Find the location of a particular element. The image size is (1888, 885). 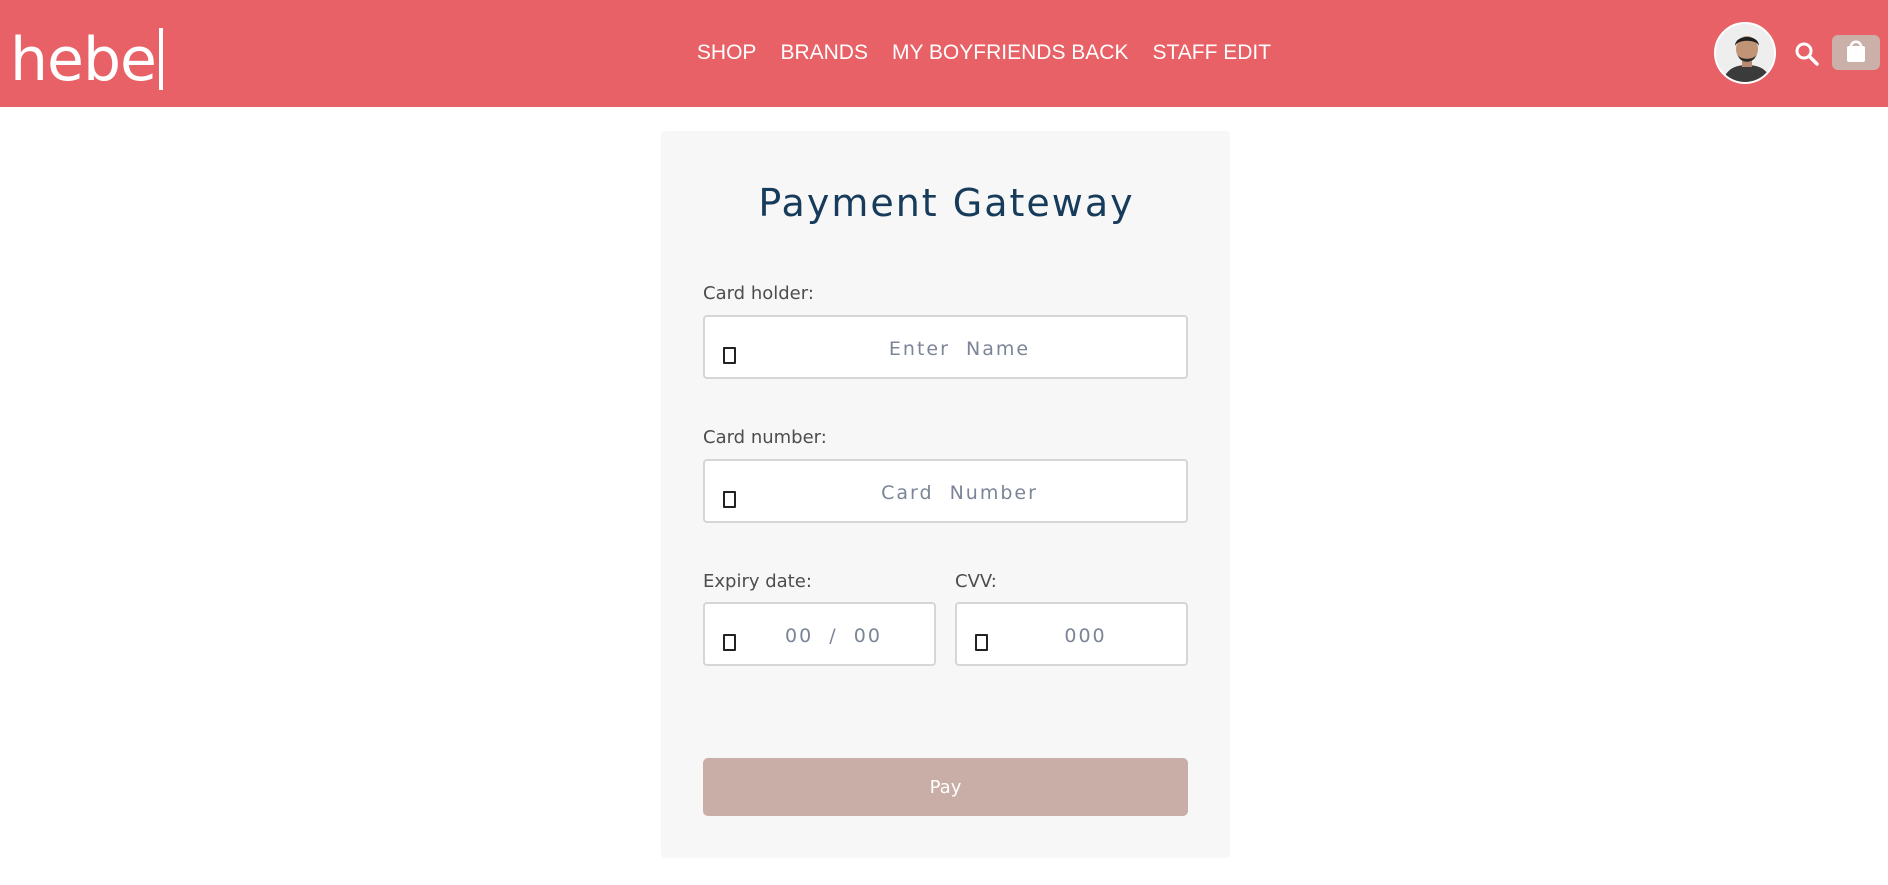

user-avatar-icon is located at coordinates (1745, 53).